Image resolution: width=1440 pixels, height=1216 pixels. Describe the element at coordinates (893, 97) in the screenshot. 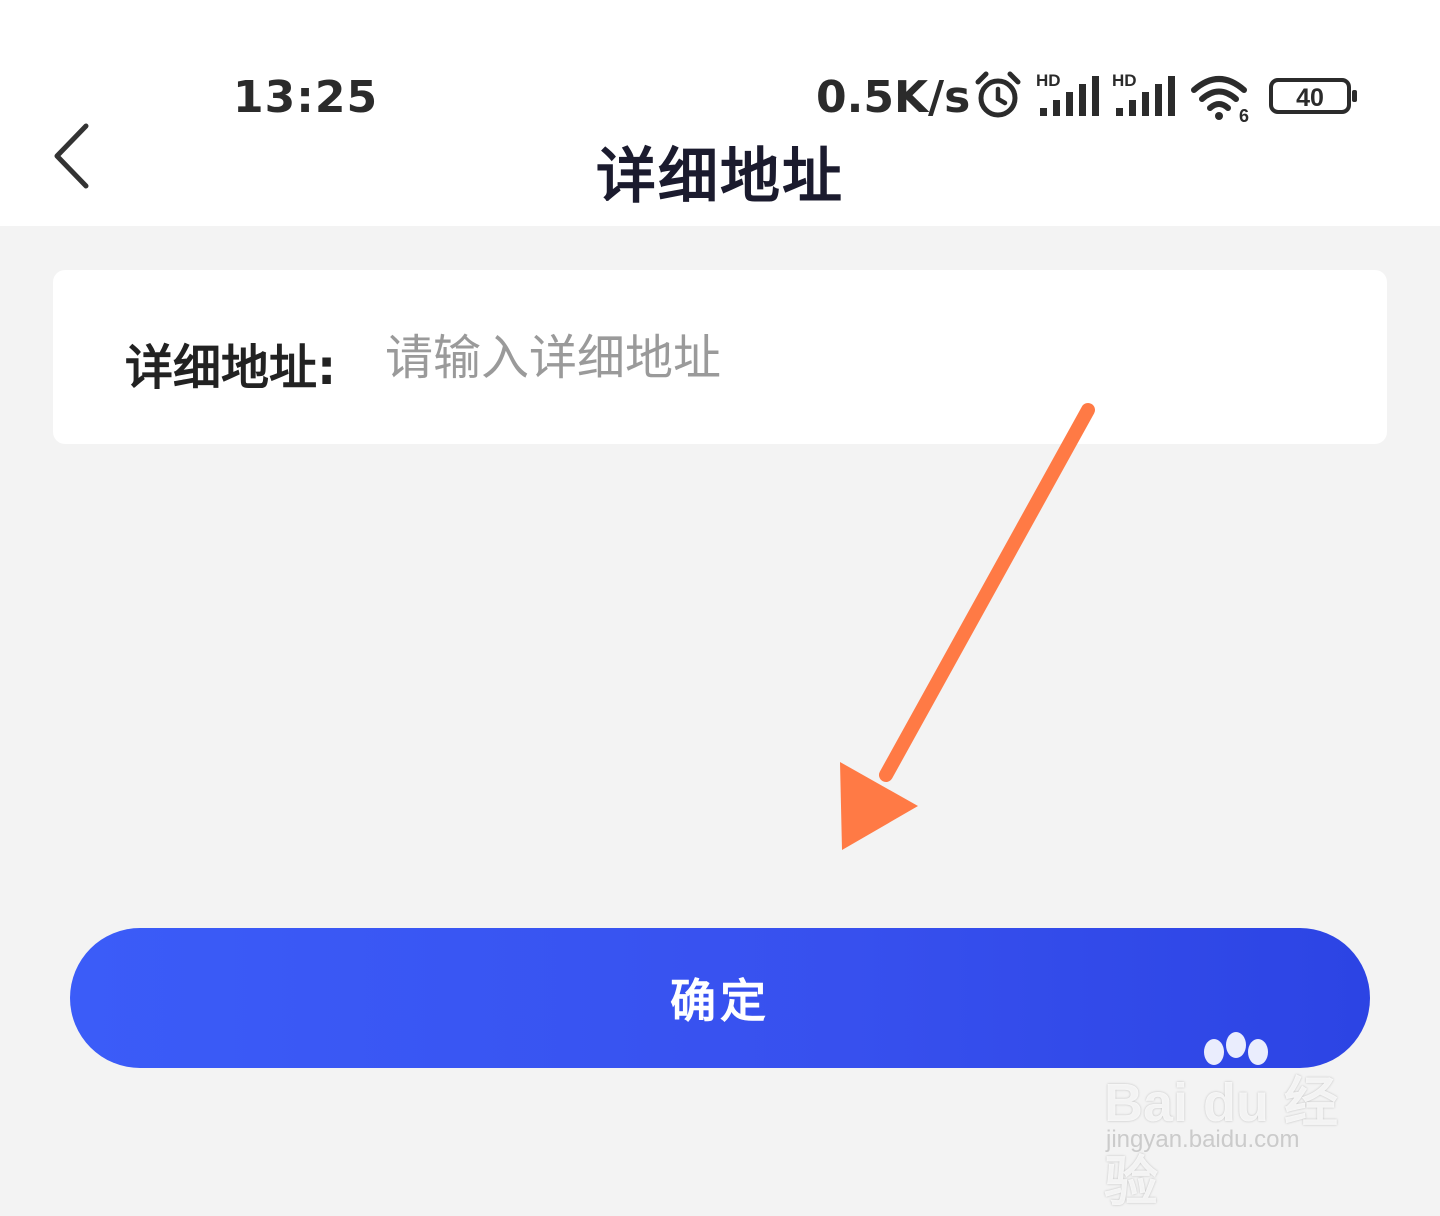

I see `network-speed: 0.5K/s` at that location.